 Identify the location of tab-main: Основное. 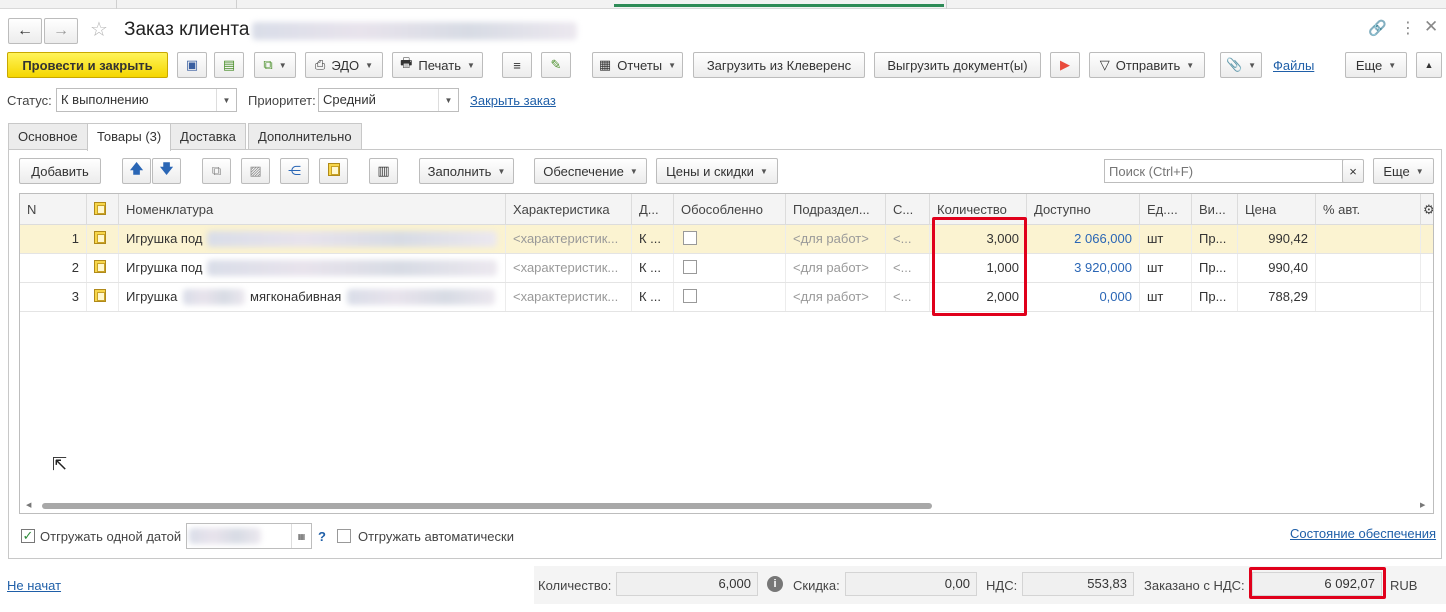
(48, 136).